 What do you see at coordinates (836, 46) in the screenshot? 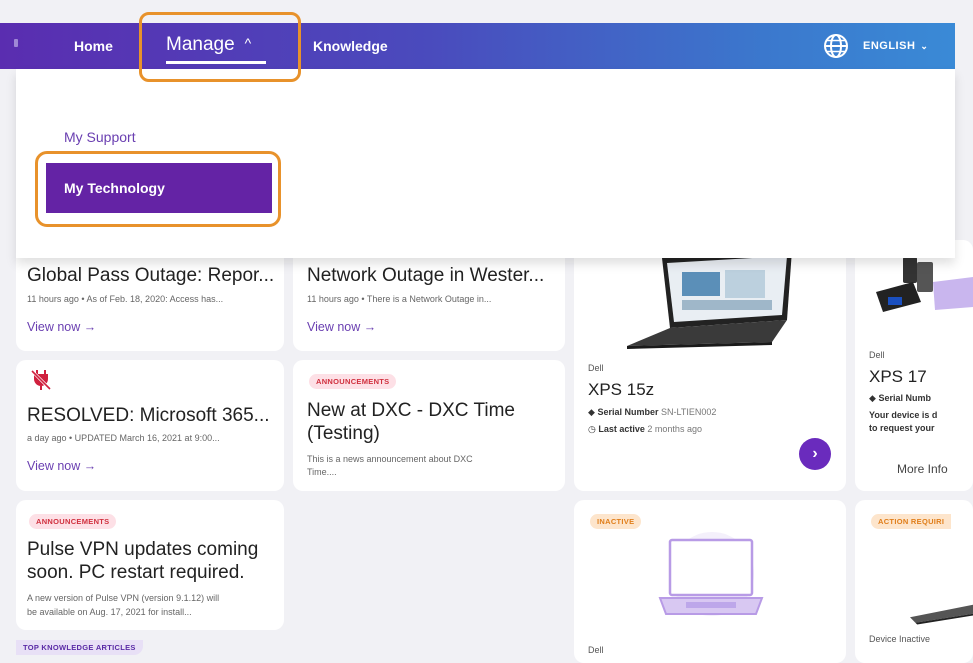
I see `globe-icon` at bounding box center [836, 46].